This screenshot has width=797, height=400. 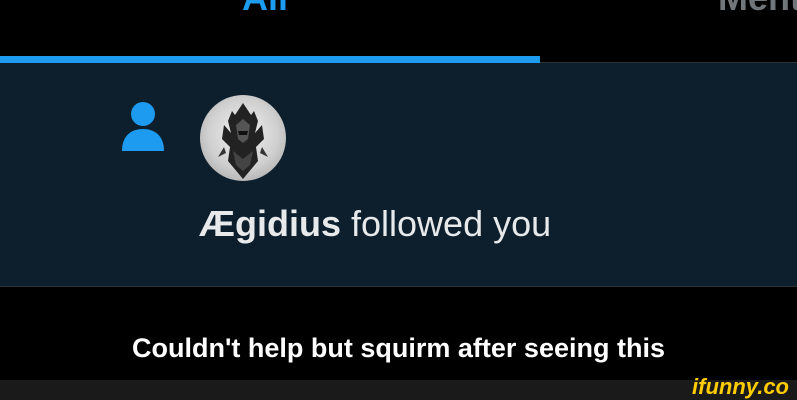 I want to click on user-avatar, so click(x=243, y=138).